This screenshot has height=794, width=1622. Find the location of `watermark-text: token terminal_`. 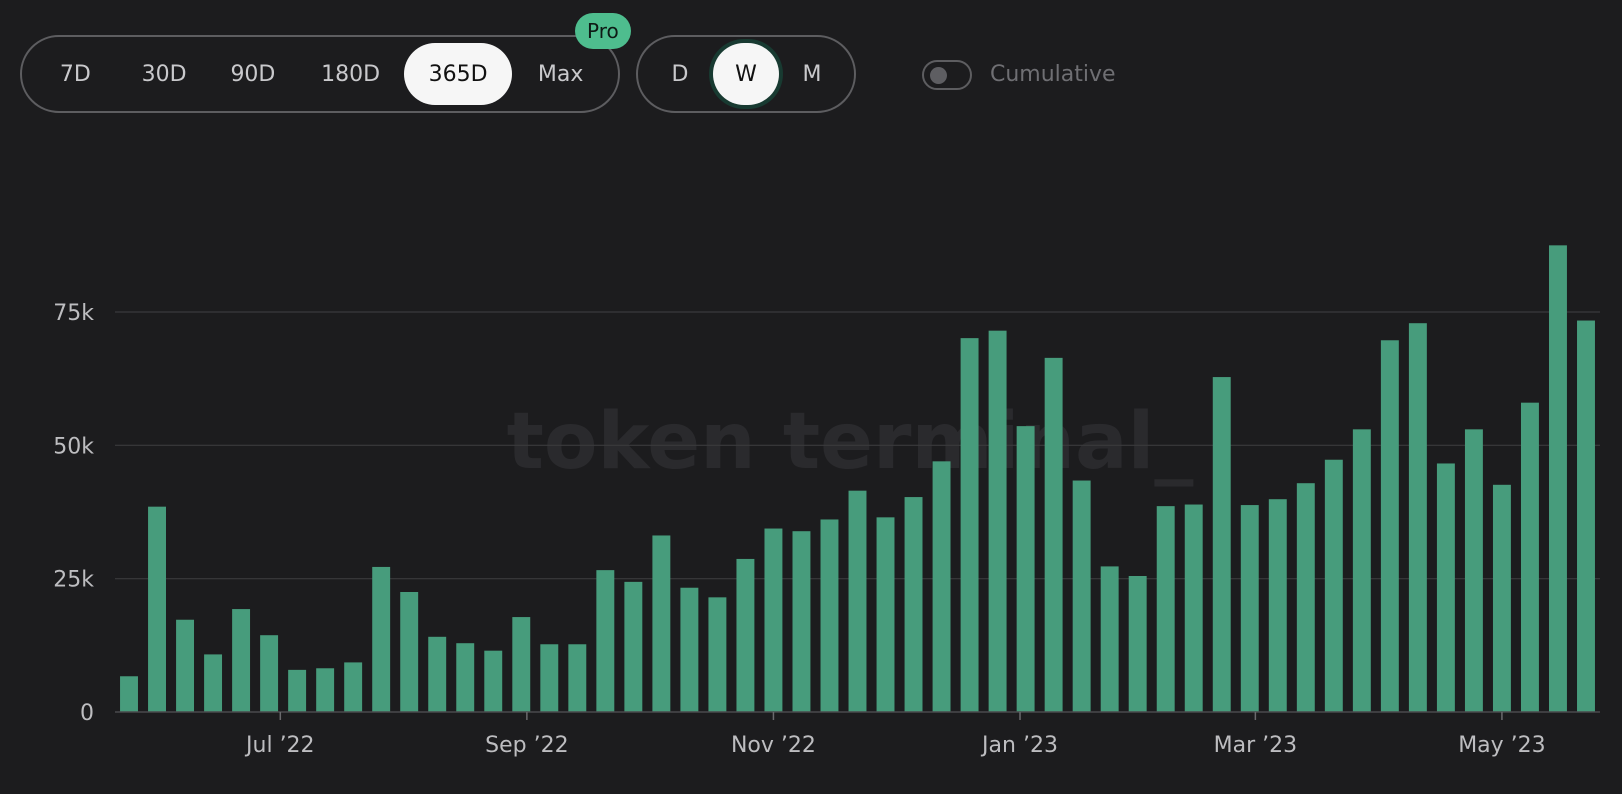

watermark-text: token terminal_ is located at coordinates (850, 442).